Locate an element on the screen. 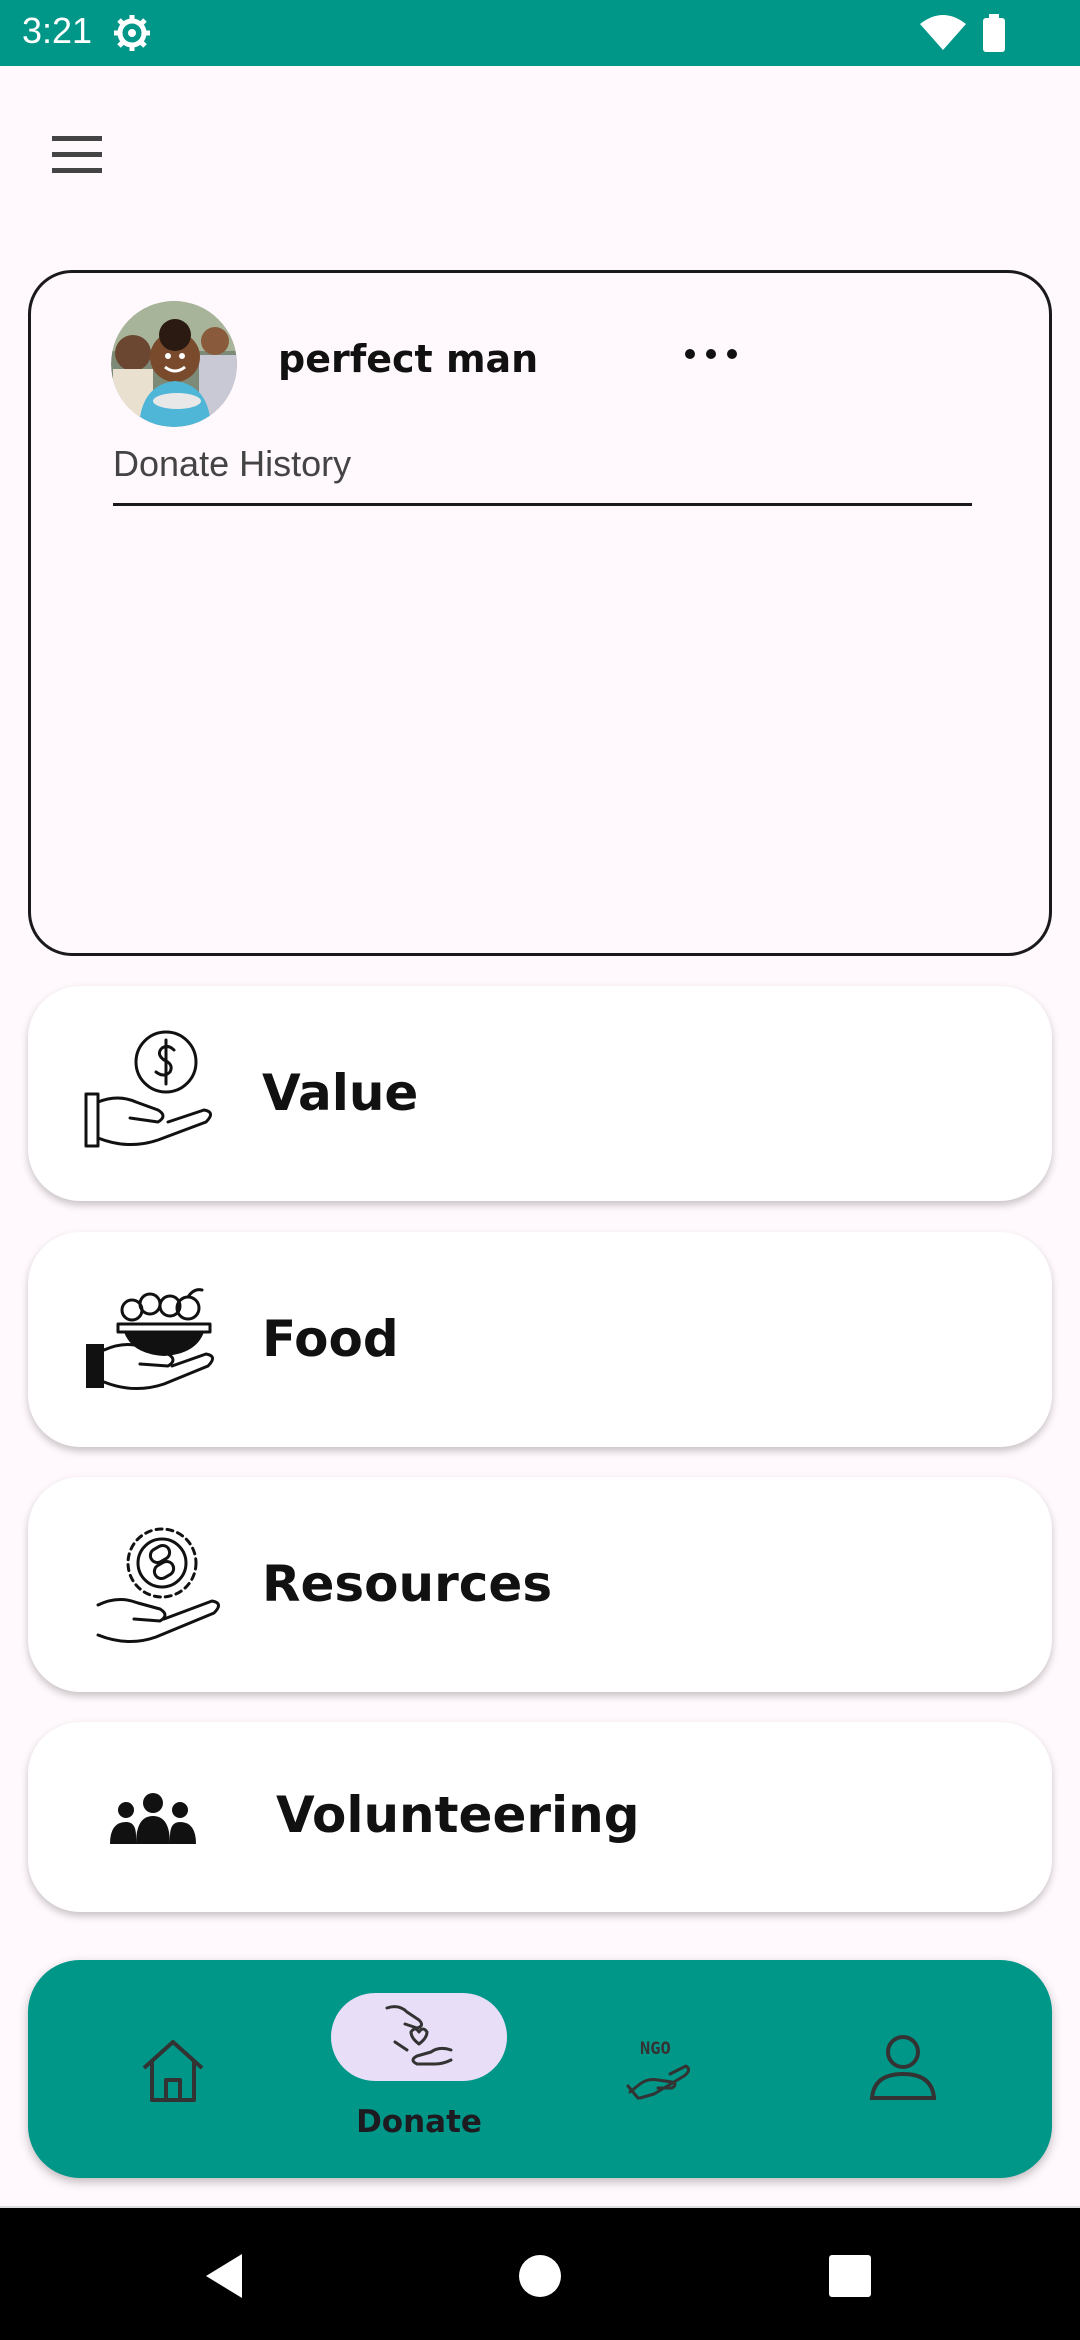  donate-history-label: Donate History is located at coordinates (232, 463).